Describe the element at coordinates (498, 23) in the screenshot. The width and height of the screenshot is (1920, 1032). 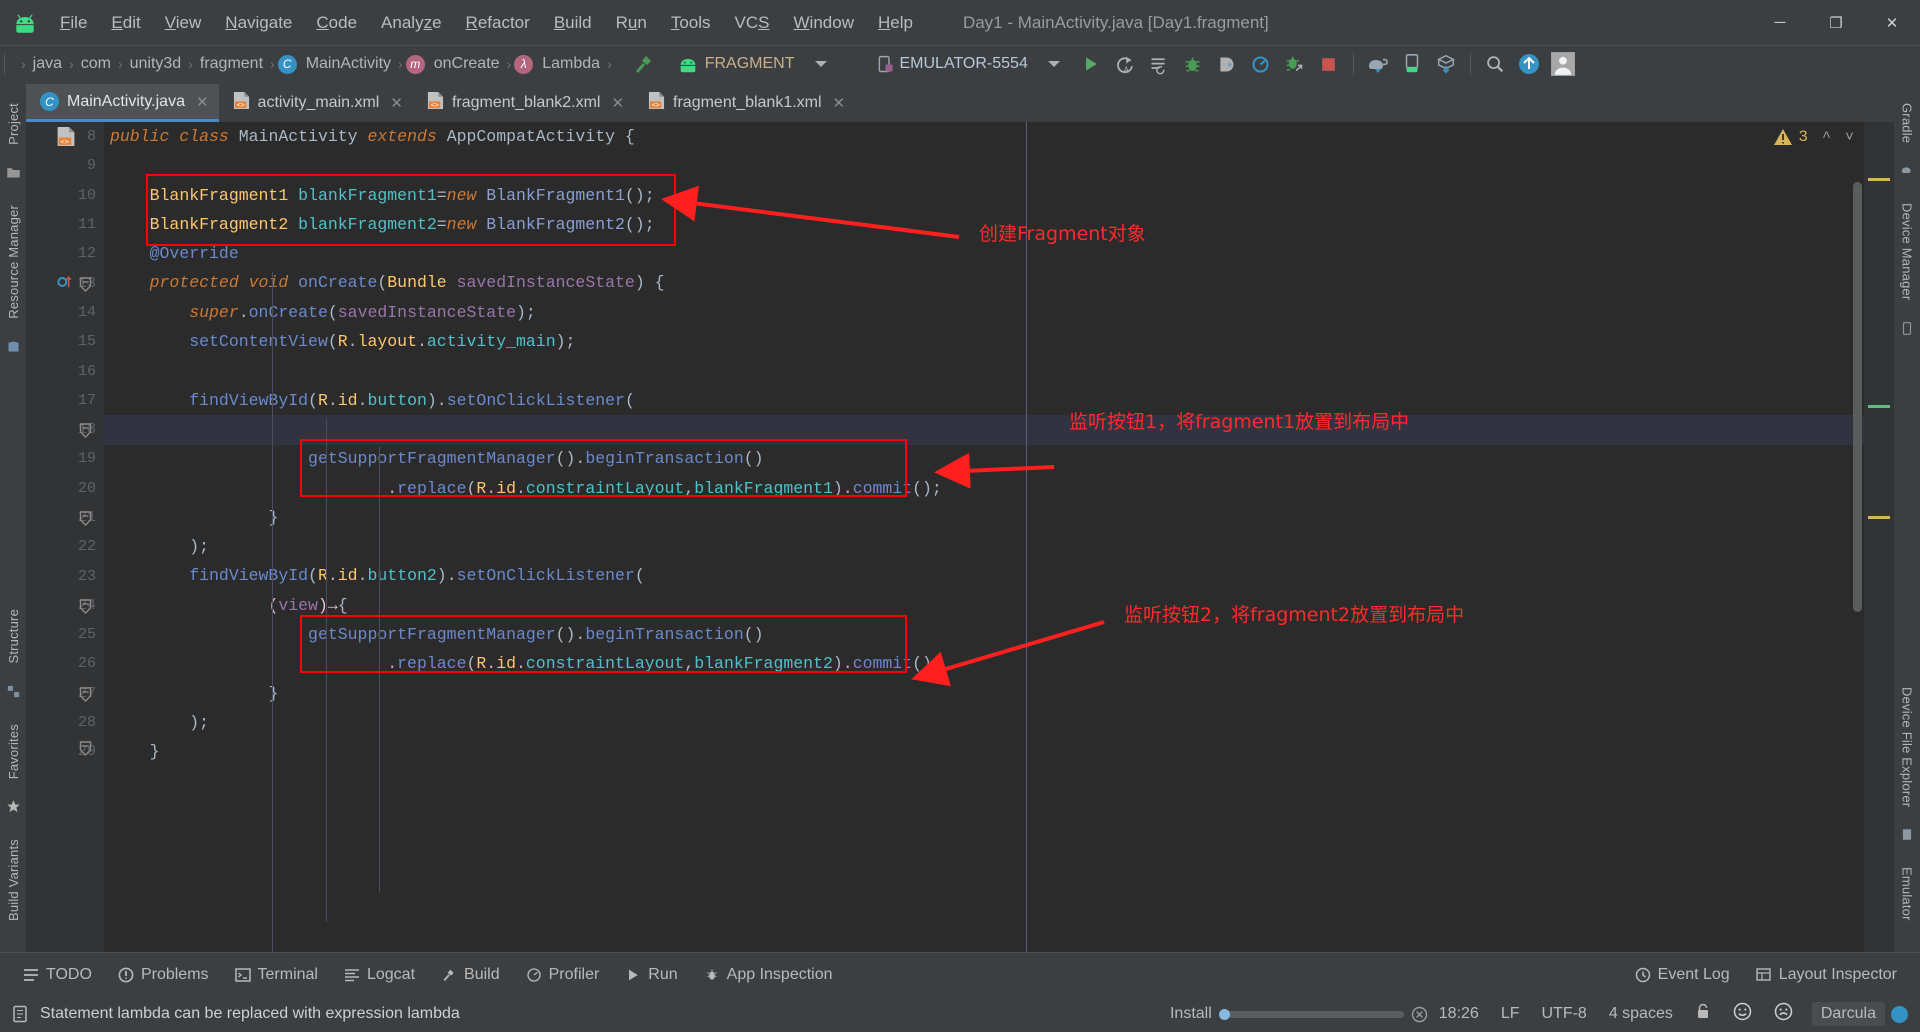
I see `menu-item-refactor: Refactor` at that location.